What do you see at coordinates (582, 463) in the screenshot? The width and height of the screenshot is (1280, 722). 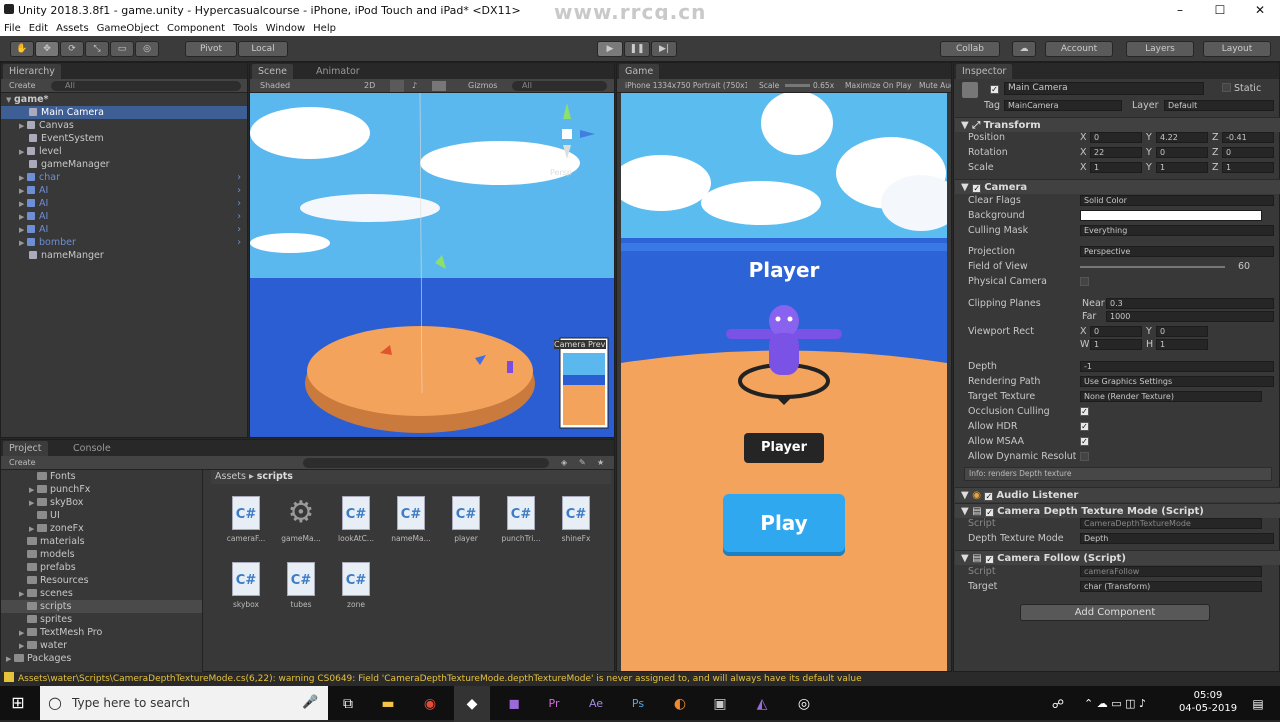 I see `filter-label-icon: ✎` at bounding box center [582, 463].